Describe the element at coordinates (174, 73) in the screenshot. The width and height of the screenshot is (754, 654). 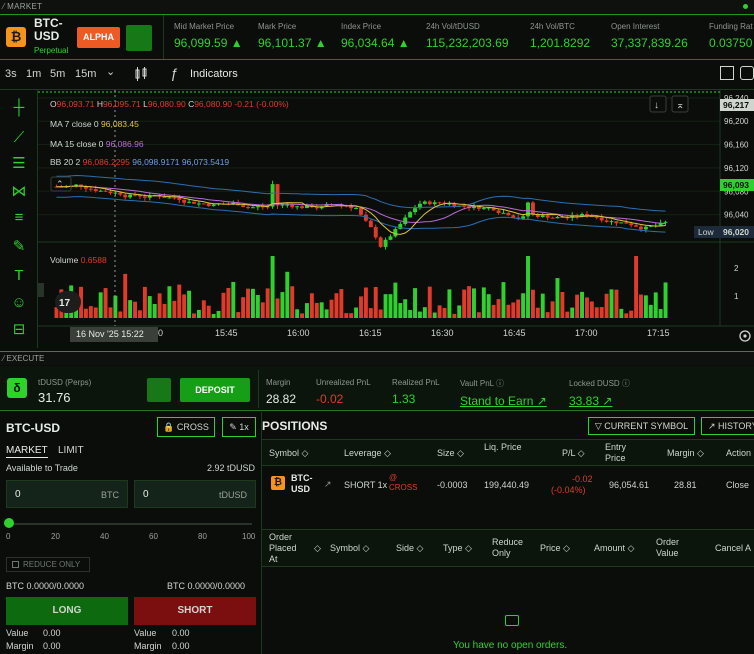
I see `indicators-icon: ƒ` at that location.